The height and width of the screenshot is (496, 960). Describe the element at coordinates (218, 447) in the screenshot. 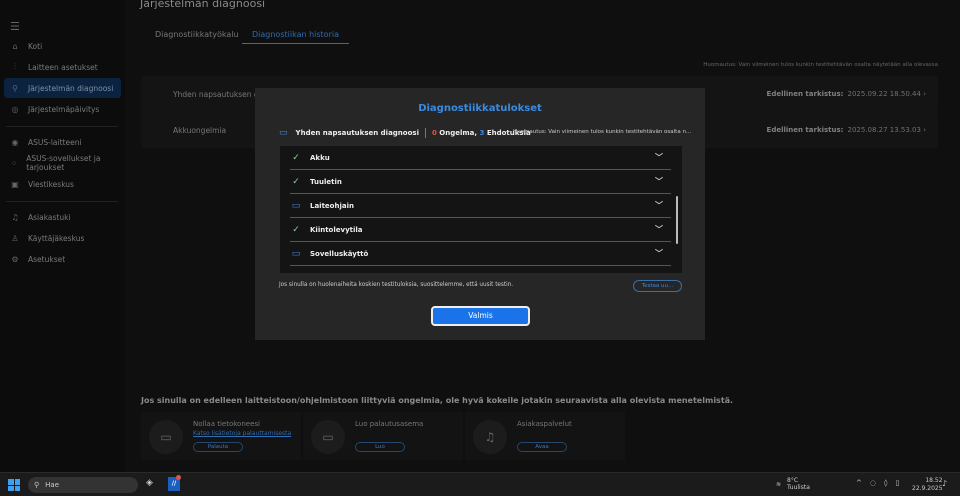

I see `reset-button: Palauta` at that location.